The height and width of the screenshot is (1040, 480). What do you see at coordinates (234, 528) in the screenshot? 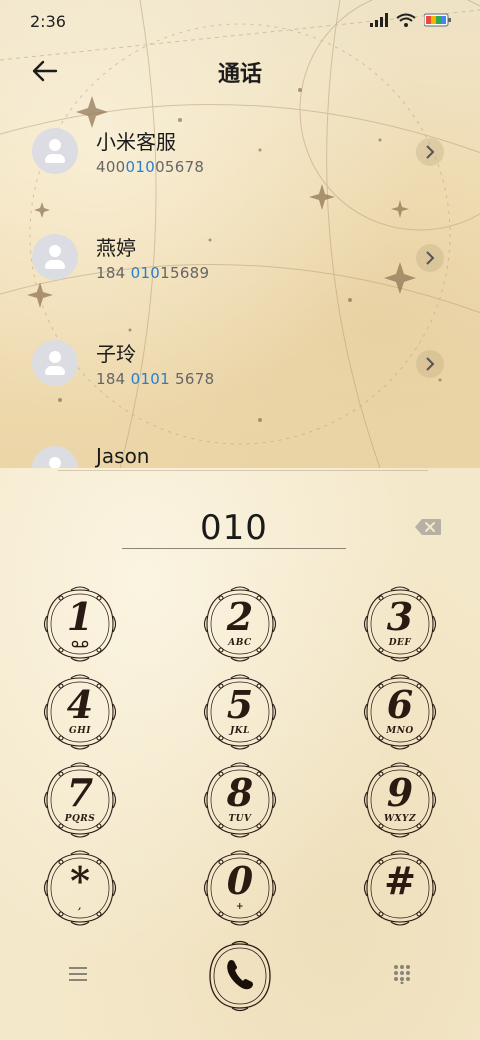
I see `dialed-number: 010` at bounding box center [234, 528].